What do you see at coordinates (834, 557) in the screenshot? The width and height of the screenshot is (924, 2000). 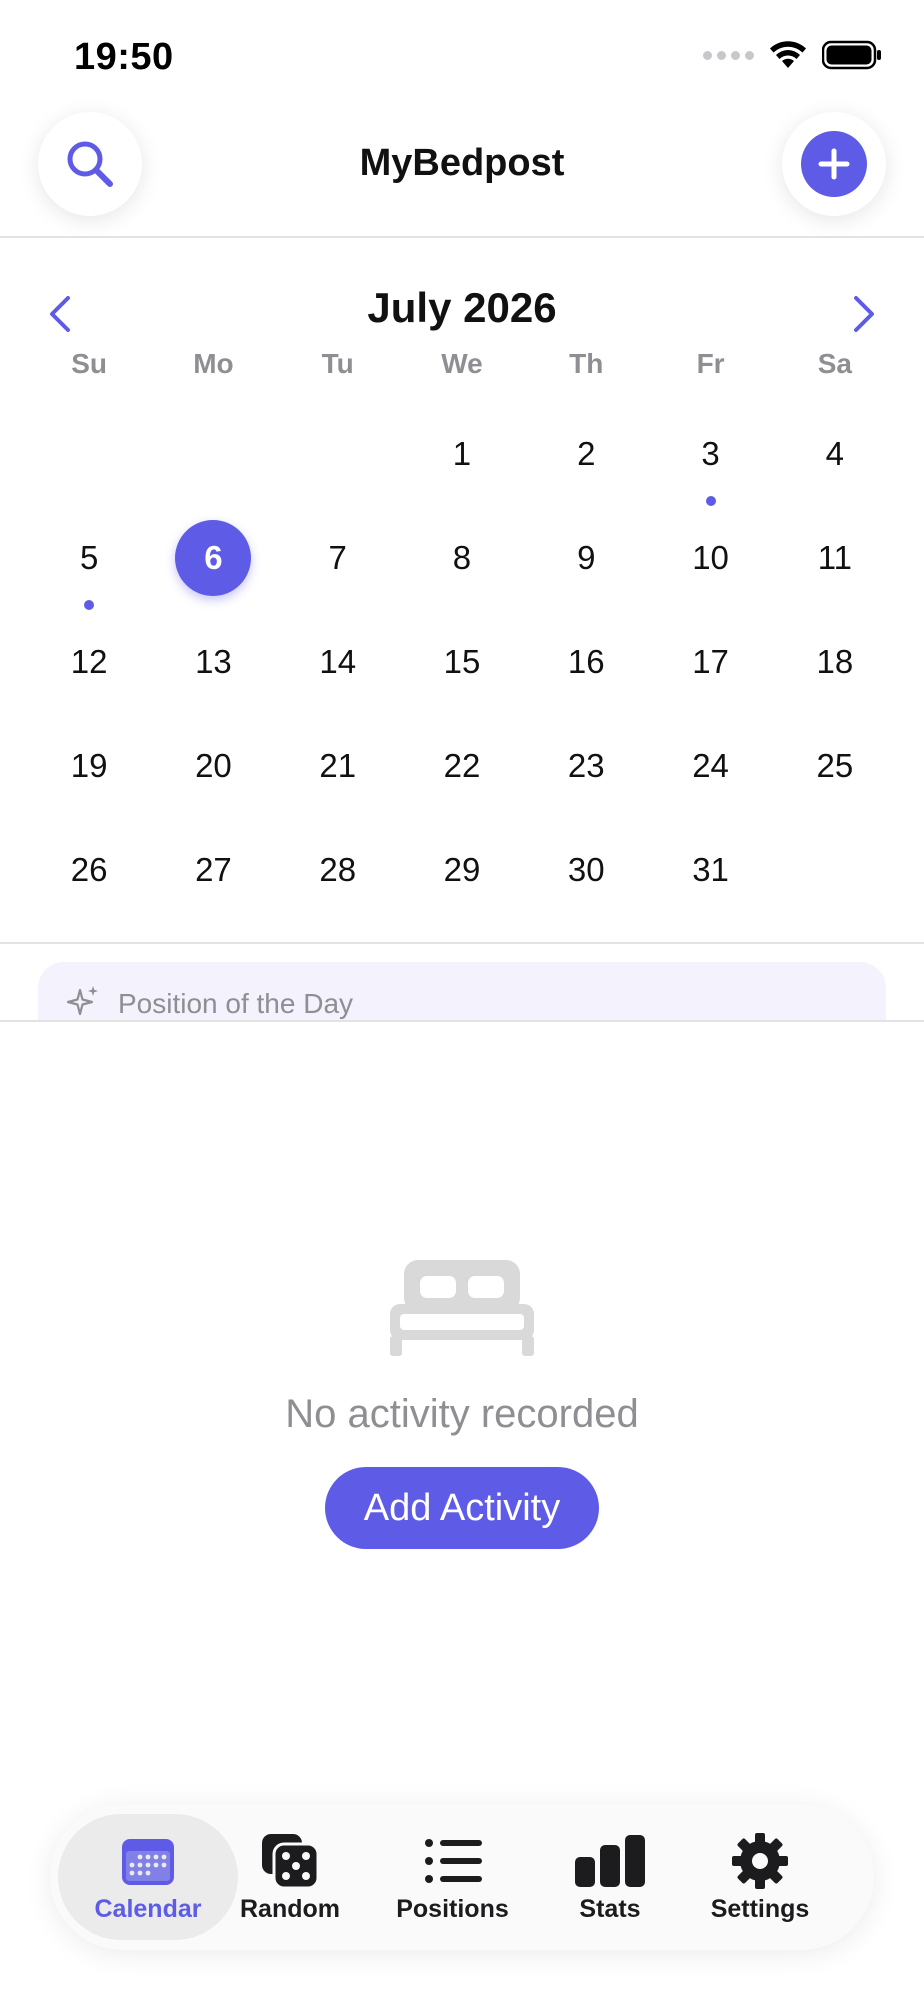 I see `calendar-day-number: 11` at bounding box center [834, 557].